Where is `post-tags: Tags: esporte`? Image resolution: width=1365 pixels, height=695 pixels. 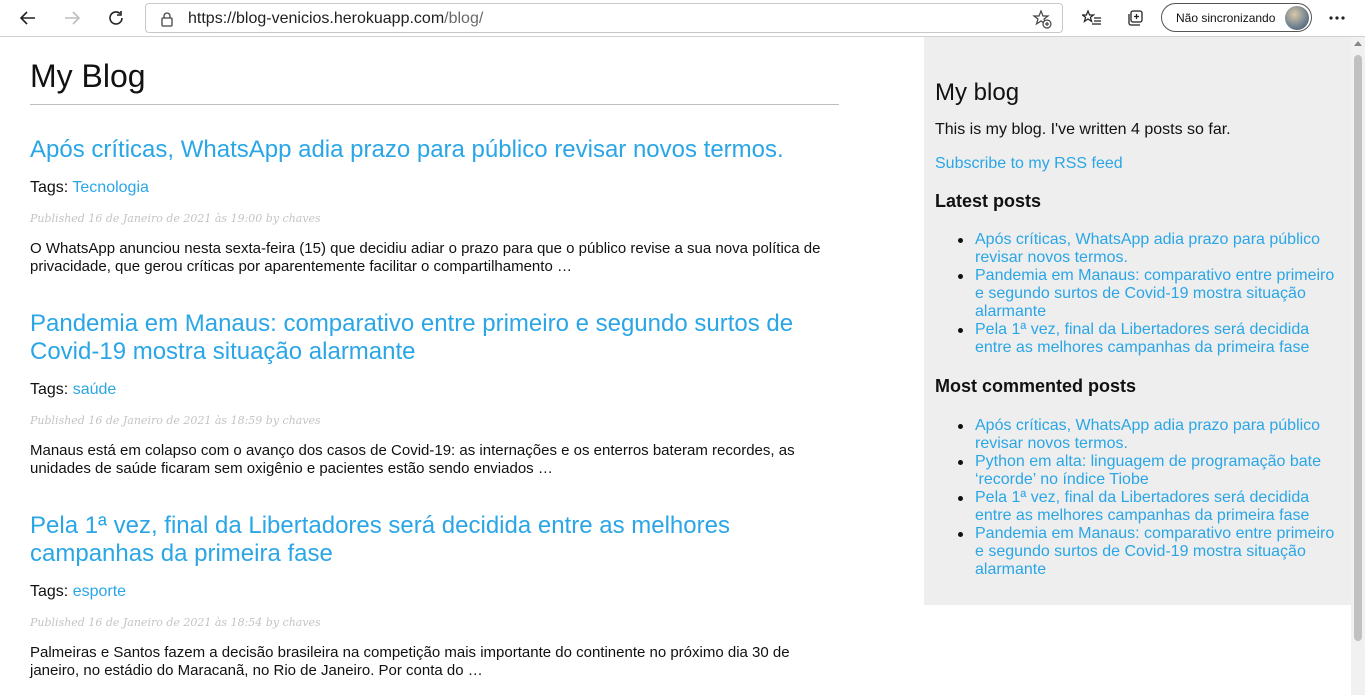 post-tags: Tags: esporte is located at coordinates (430, 592).